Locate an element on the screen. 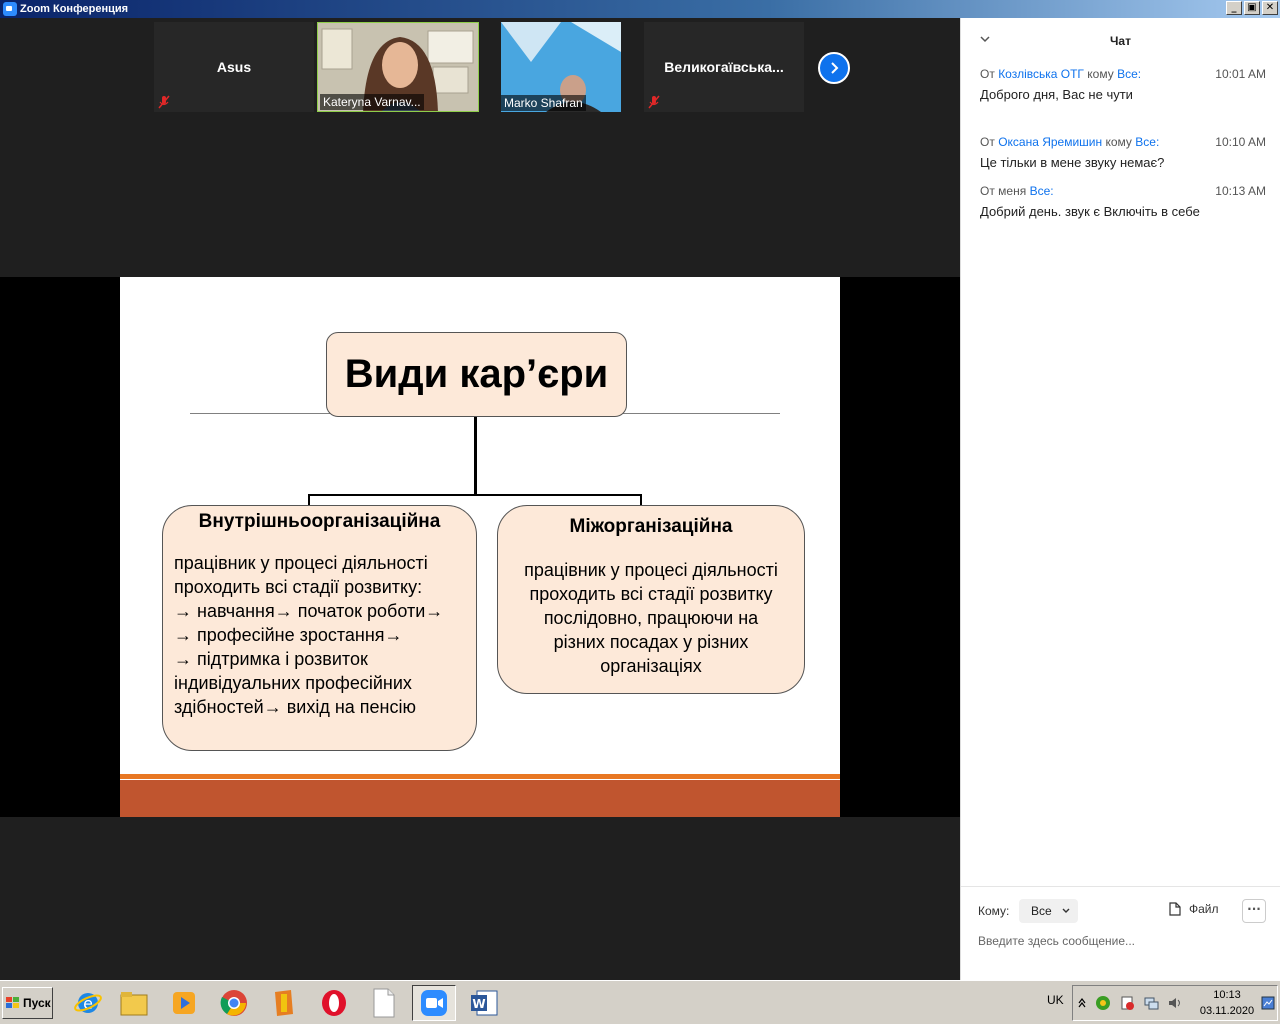 This screenshot has height=1024, width=1280. connector-horizontal is located at coordinates (475, 495).